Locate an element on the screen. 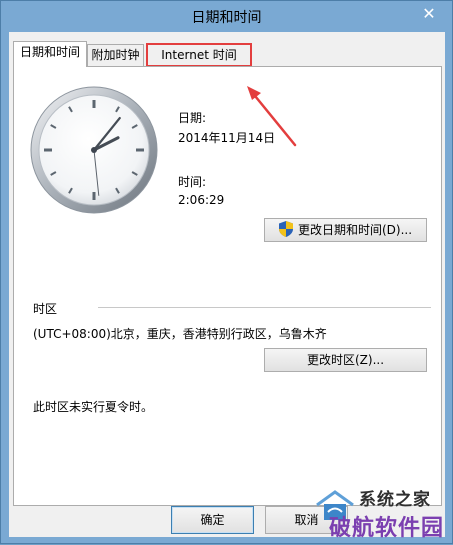  watermark-text-2: 破航软件园 is located at coordinates (387, 528).